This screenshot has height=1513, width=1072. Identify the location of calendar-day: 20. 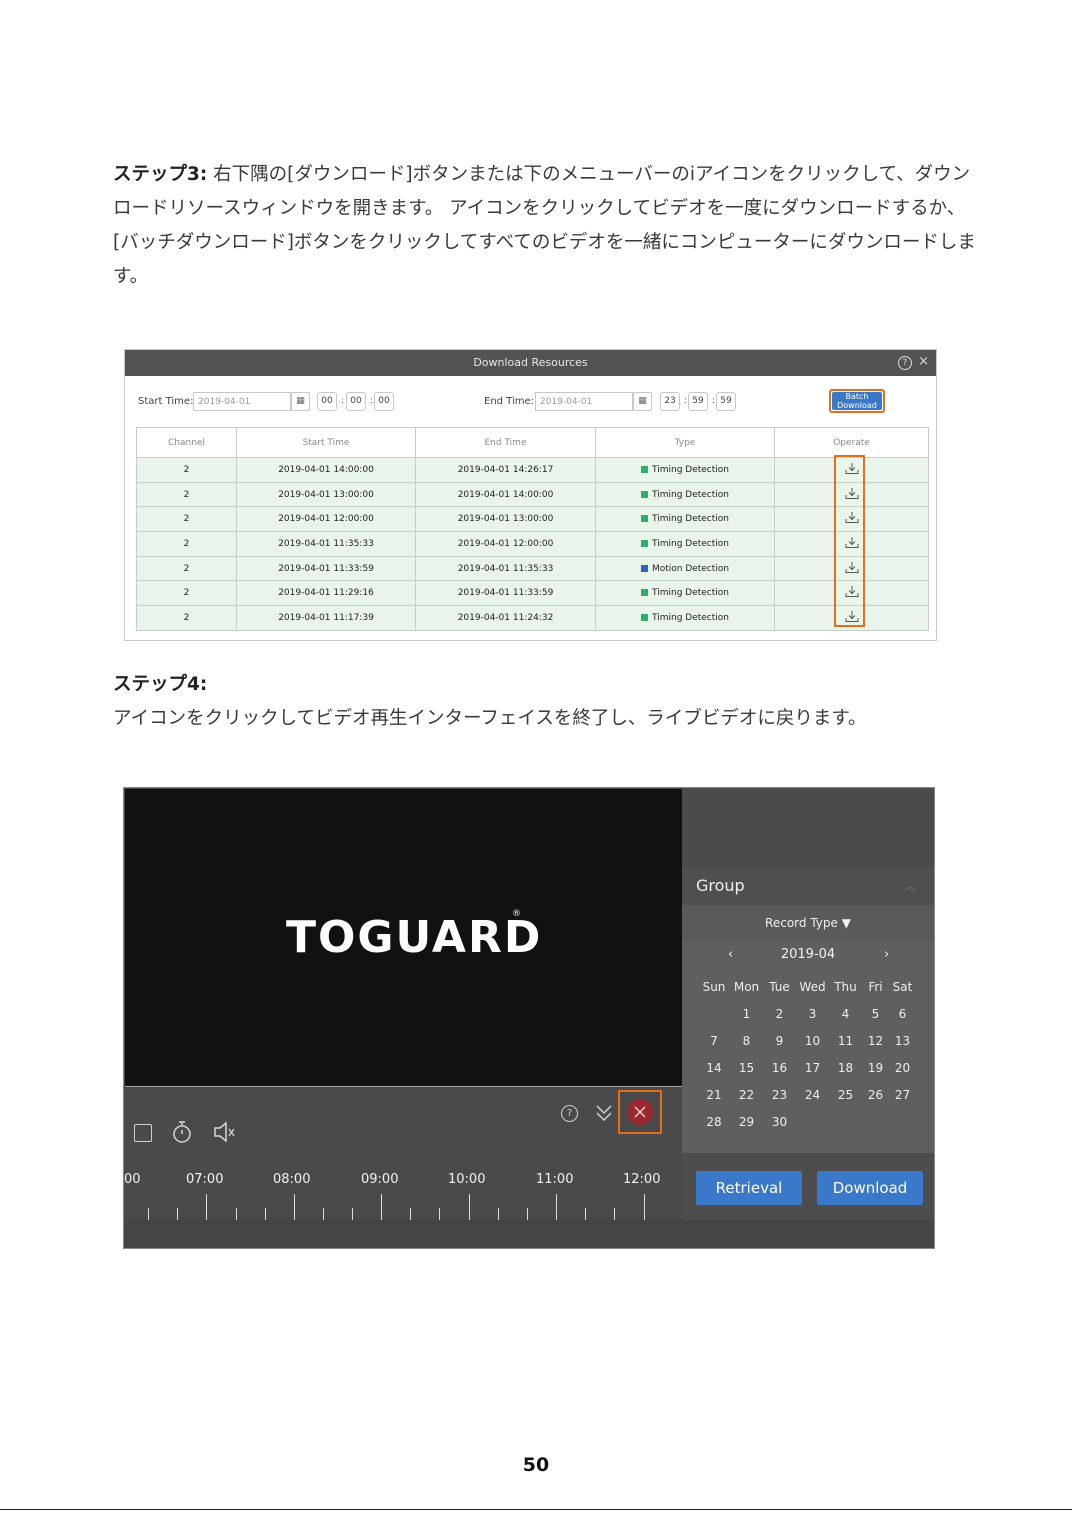
(902, 1067).